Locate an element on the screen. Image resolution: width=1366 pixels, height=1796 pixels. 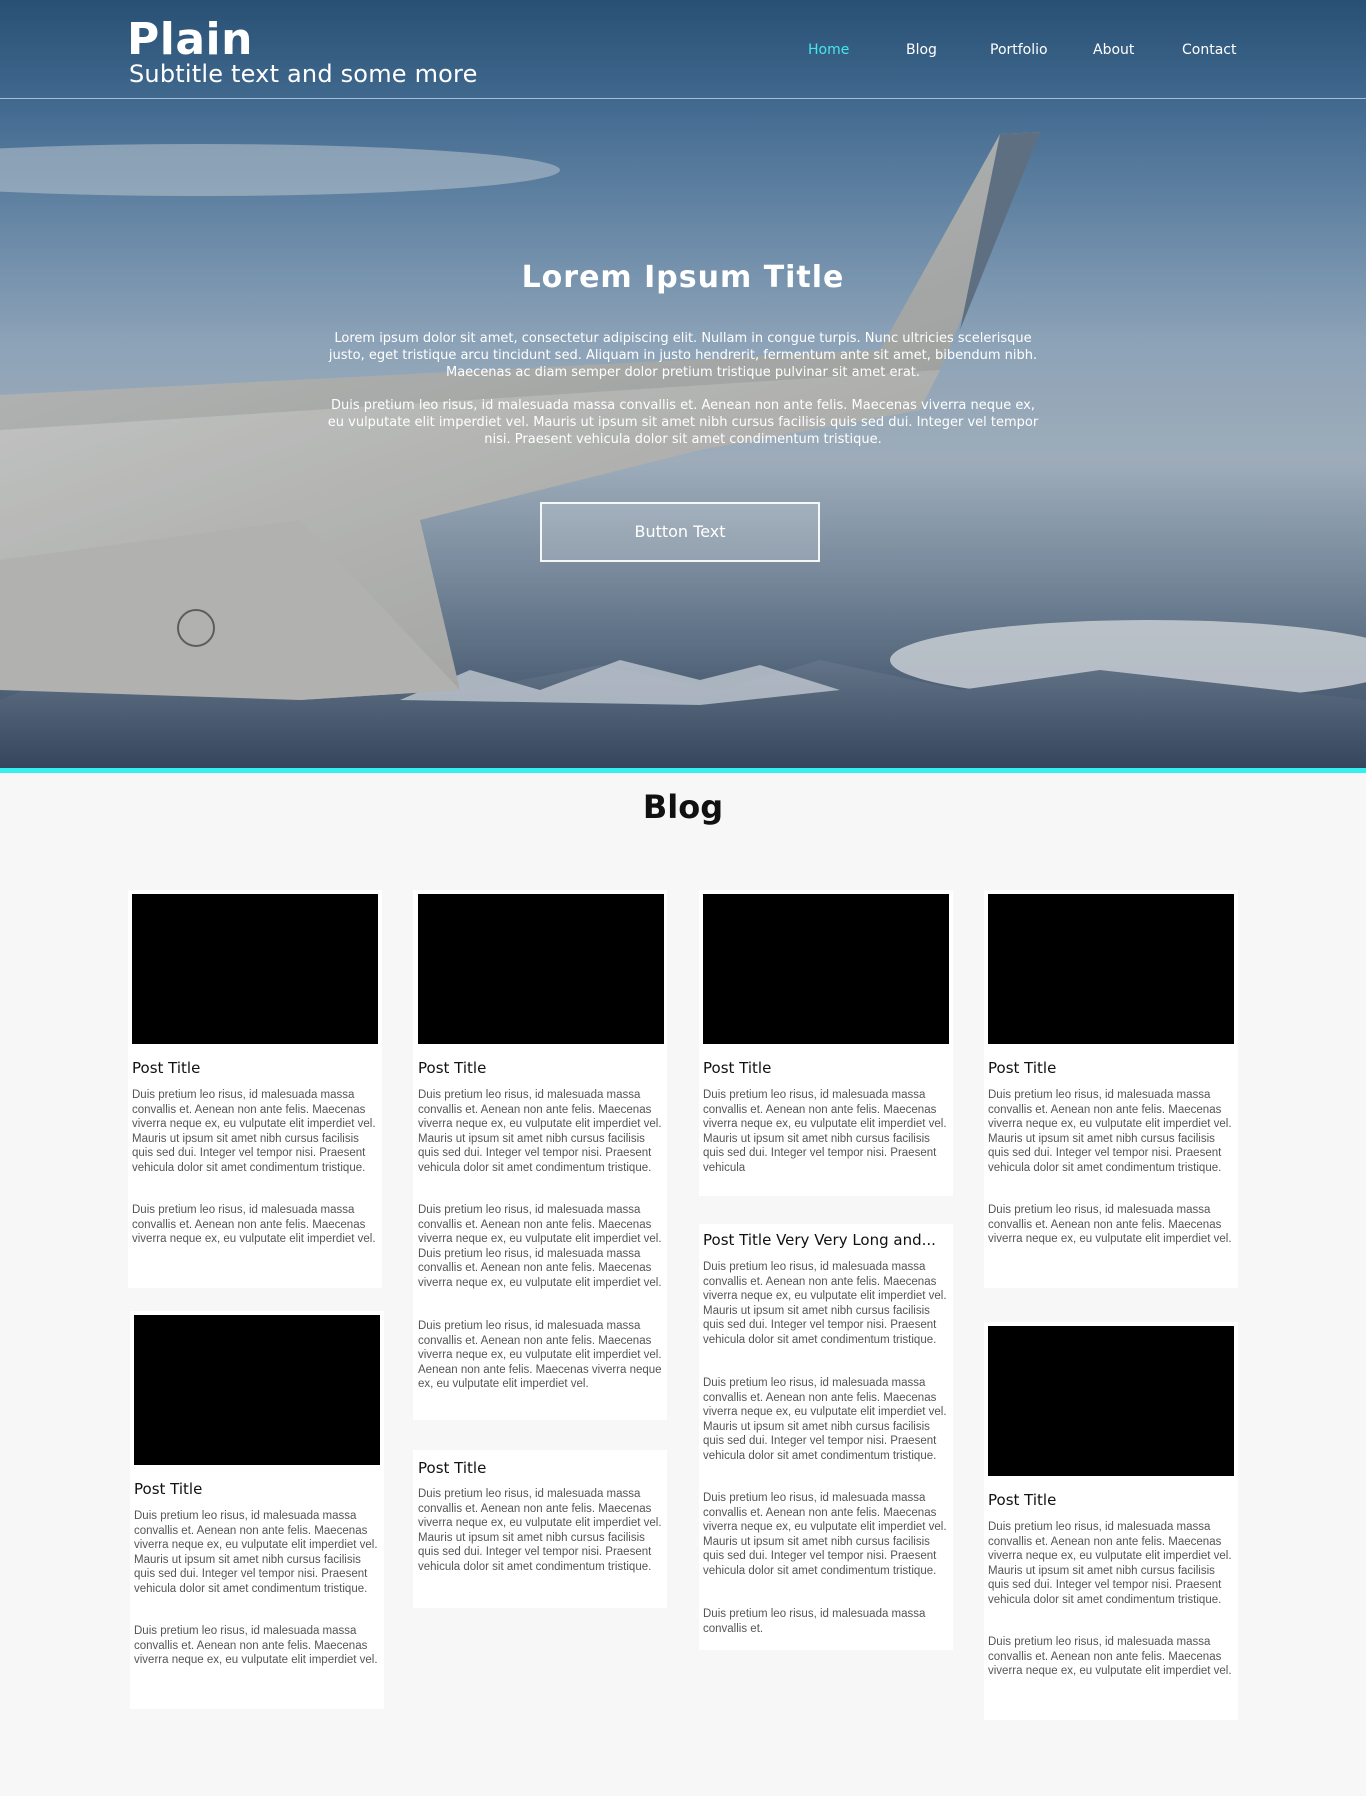
brand-subtitle: Subtitle text and some more is located at coordinates (303, 74).